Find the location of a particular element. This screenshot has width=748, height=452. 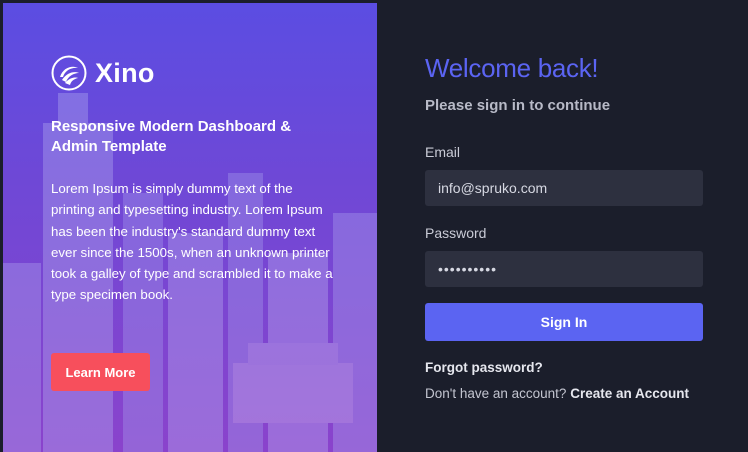

no-account-text: Don't have an account? is located at coordinates (496, 393).